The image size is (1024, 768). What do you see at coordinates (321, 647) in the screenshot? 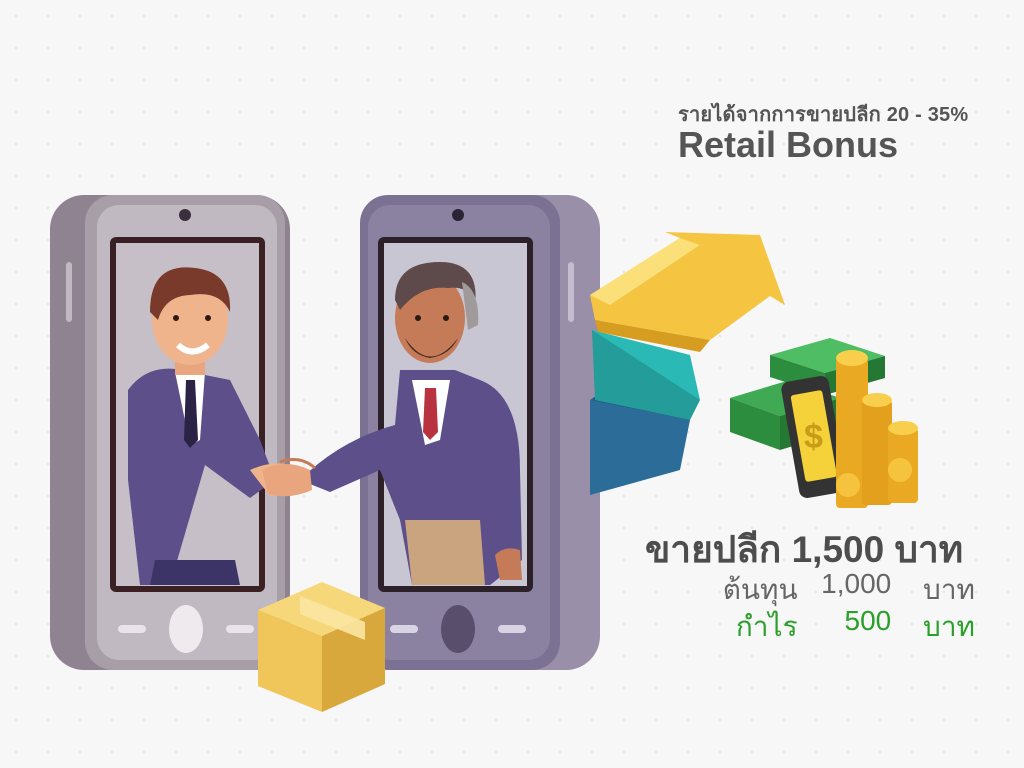
I see `package-box-icon` at bounding box center [321, 647].